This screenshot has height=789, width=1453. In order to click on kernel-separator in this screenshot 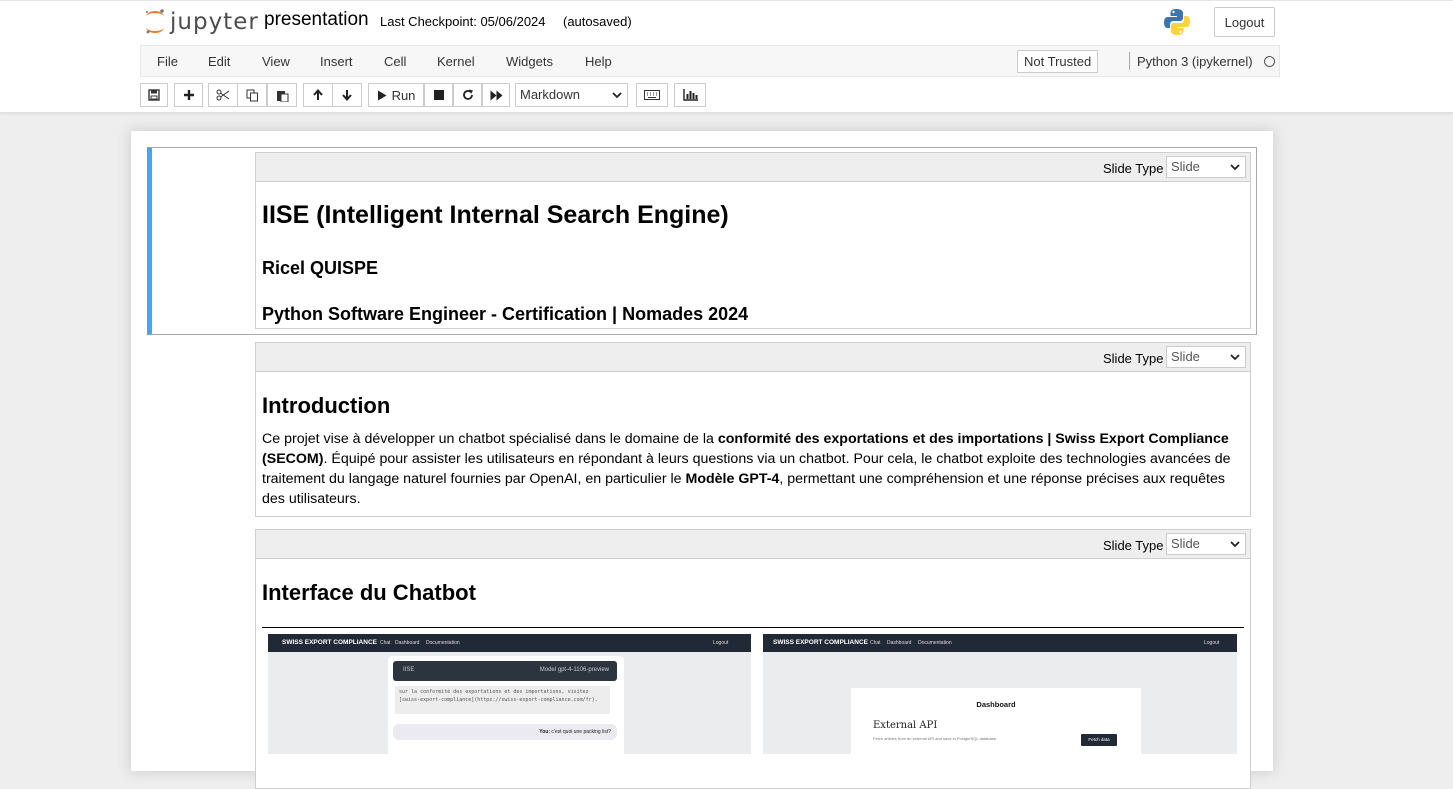, I will do `click(1129, 61)`.